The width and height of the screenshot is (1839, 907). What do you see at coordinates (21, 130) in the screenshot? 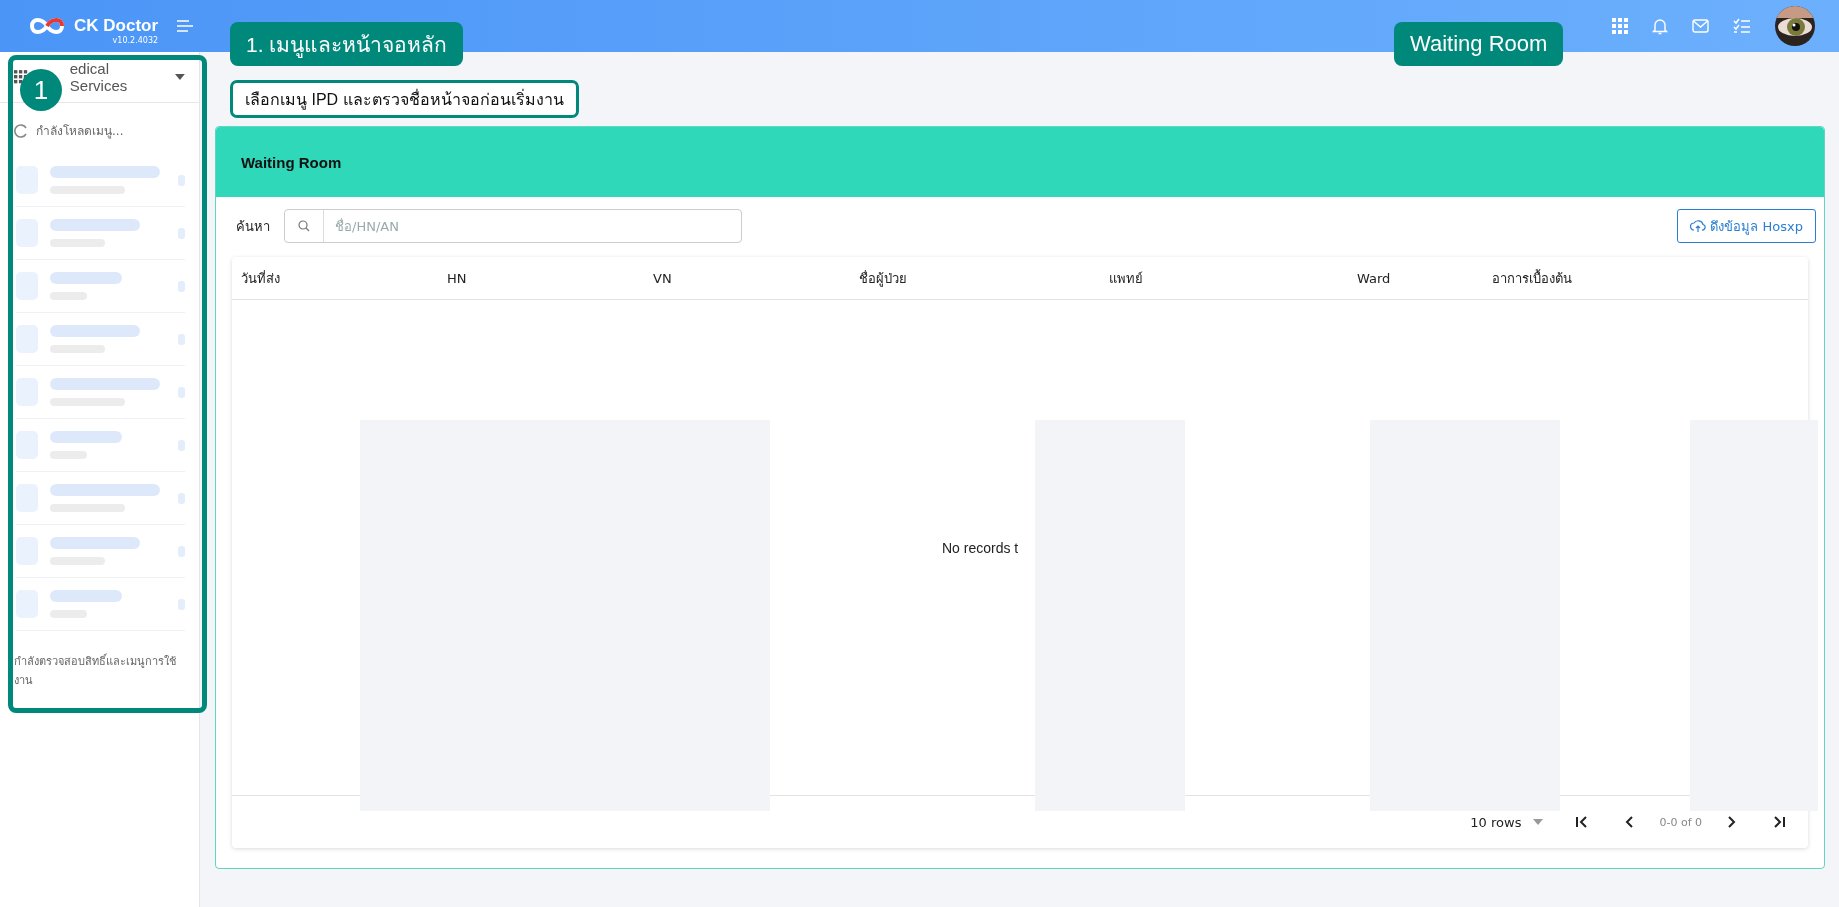
I see `spinner-icon` at bounding box center [21, 130].